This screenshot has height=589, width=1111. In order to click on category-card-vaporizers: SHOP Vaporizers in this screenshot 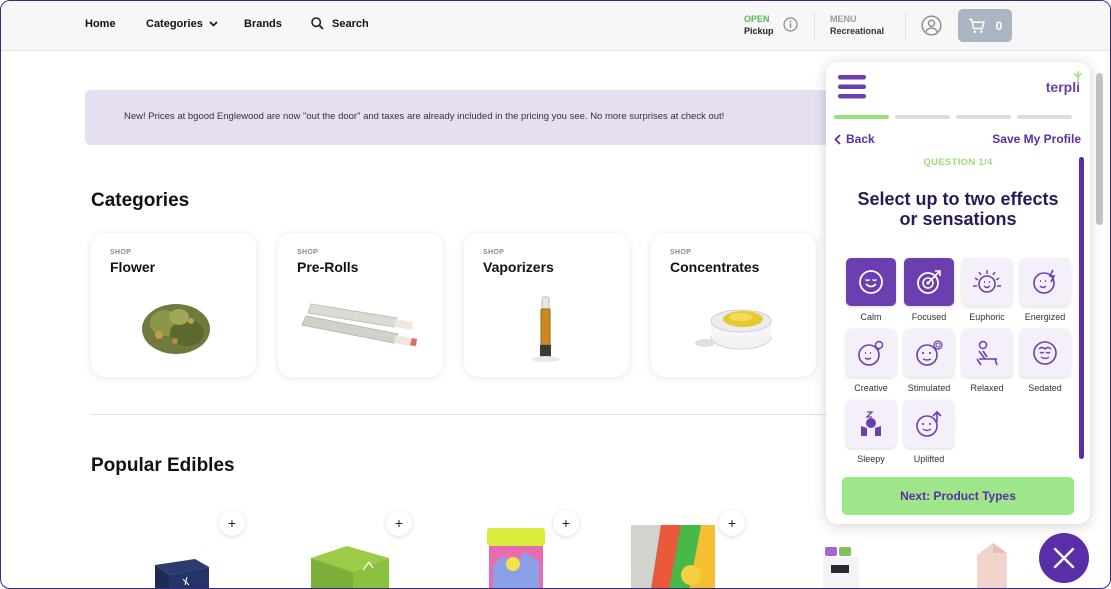, I will do `click(546, 305)`.